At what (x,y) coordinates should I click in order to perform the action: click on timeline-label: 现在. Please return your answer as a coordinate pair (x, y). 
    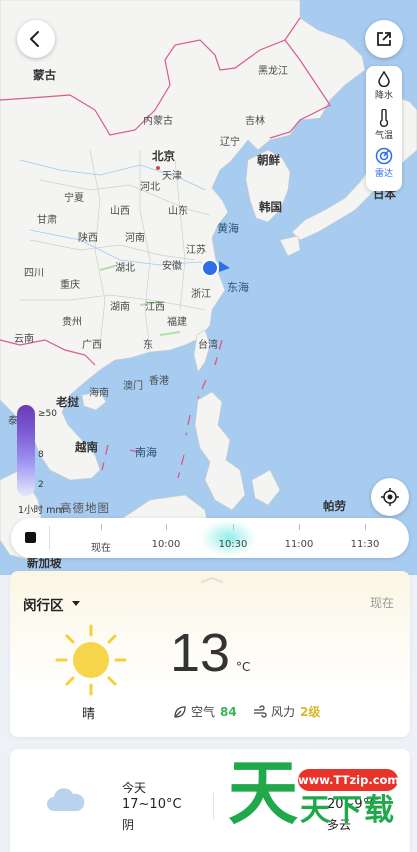
    Looking at the image, I should click on (101, 548).